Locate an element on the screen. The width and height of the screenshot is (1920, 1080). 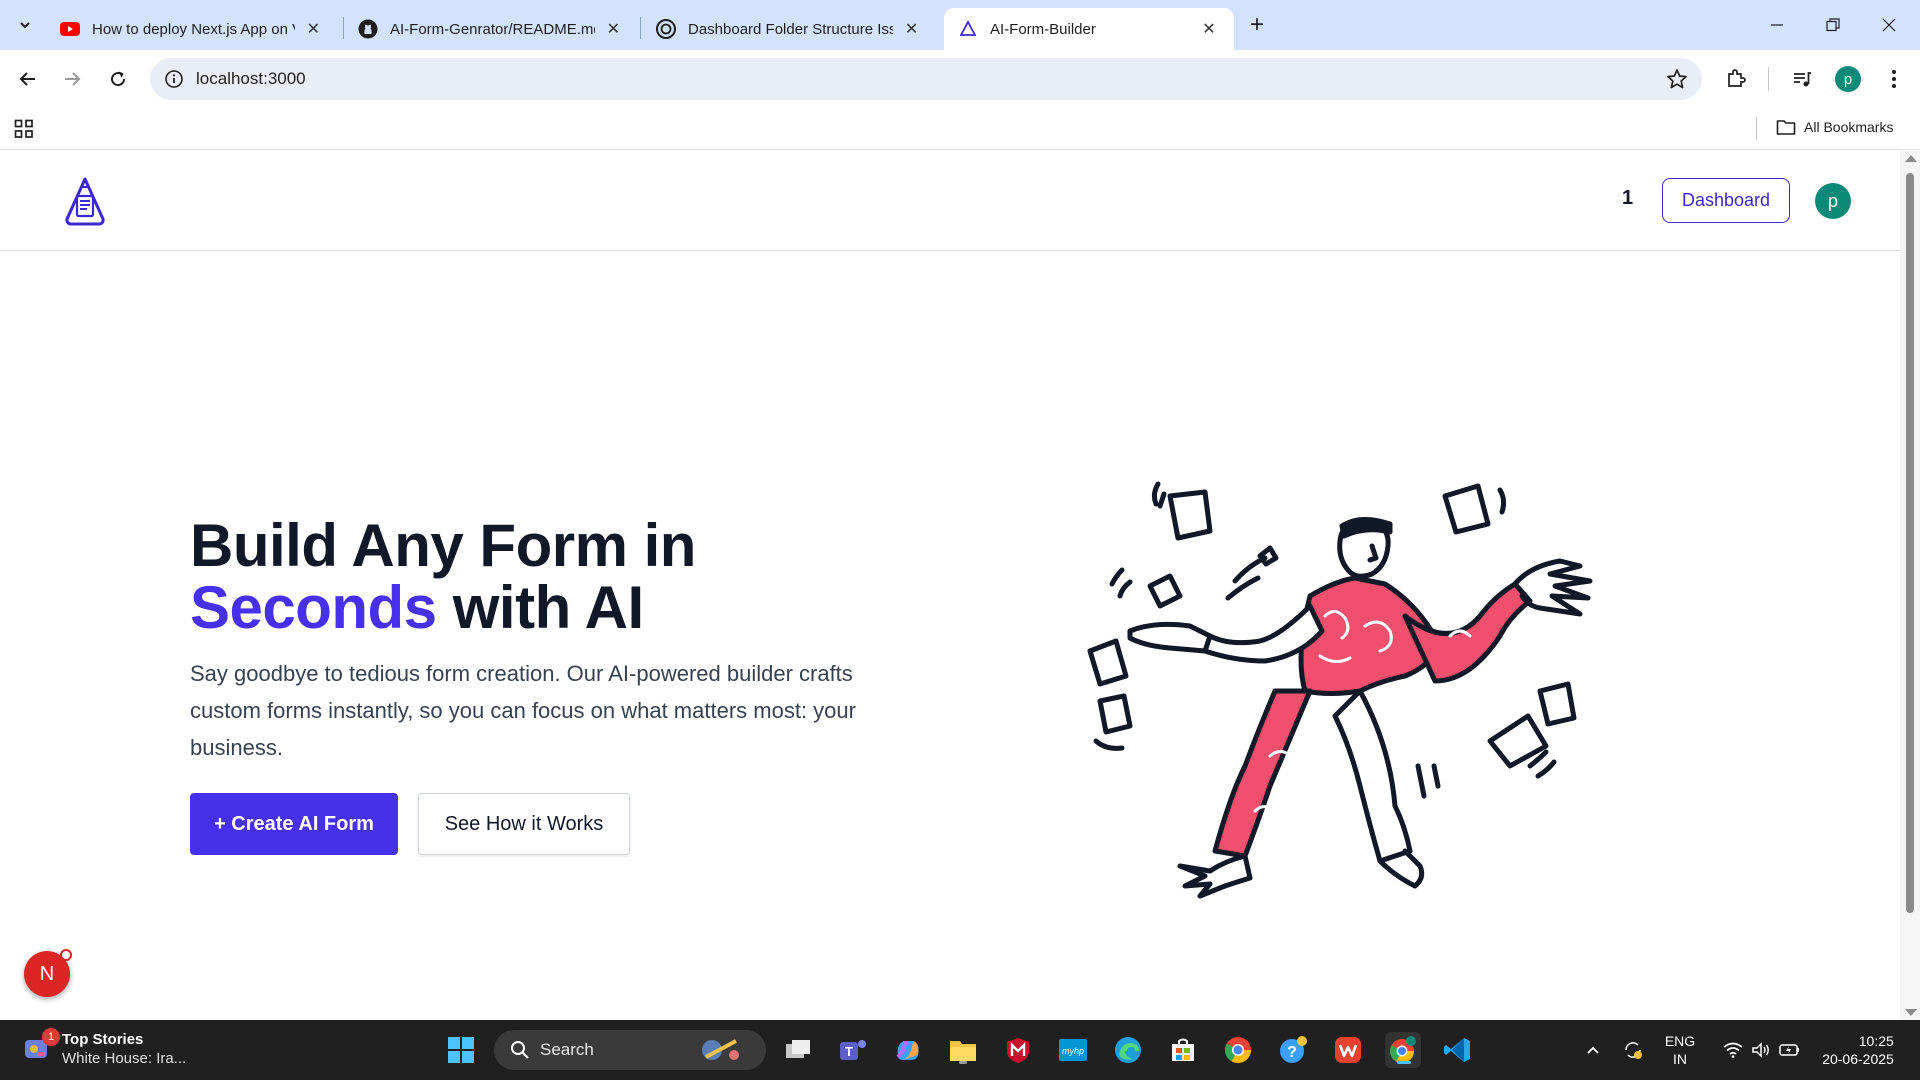
browser-menu-button is located at coordinates (1894, 79).